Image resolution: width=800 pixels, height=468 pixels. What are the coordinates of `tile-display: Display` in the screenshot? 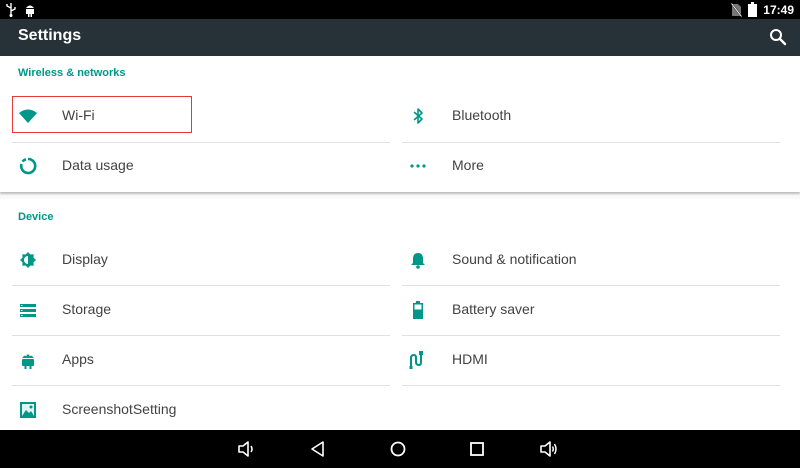 It's located at (201, 260).